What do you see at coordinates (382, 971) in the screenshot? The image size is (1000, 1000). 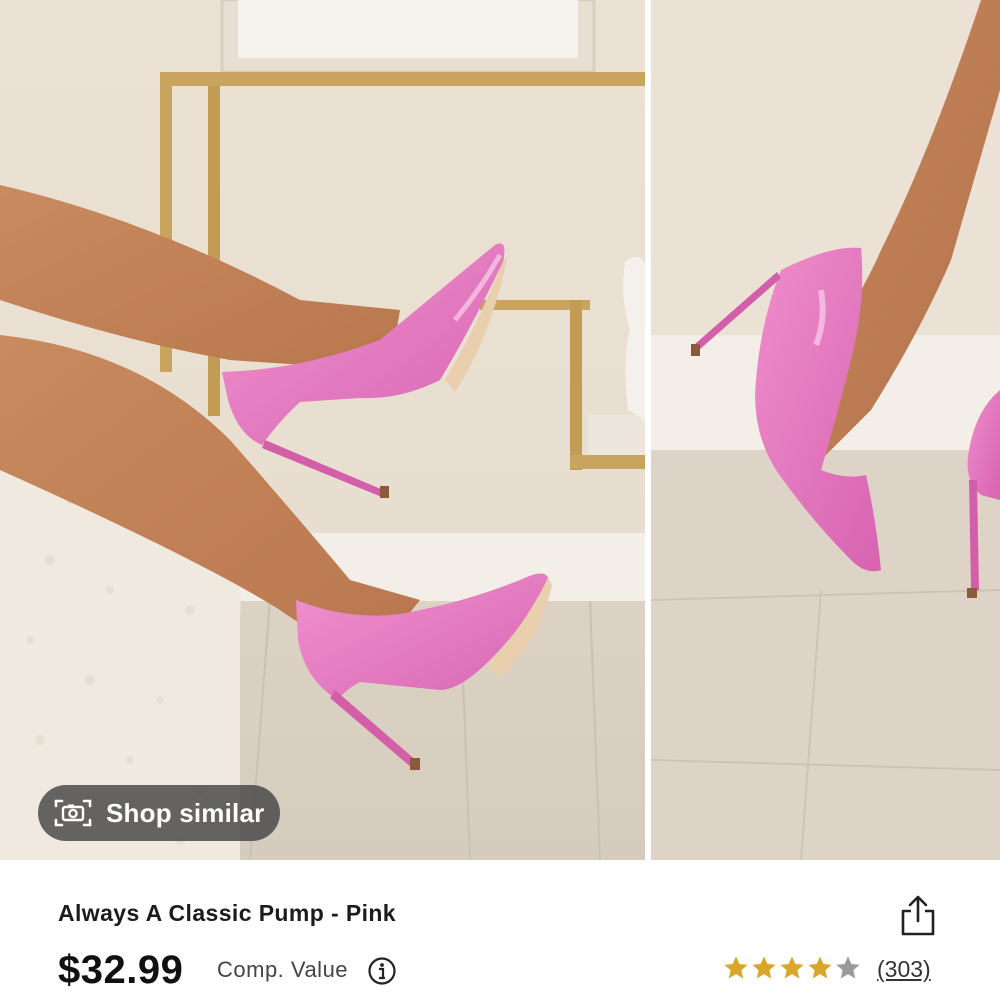 I see `info-icon` at bounding box center [382, 971].